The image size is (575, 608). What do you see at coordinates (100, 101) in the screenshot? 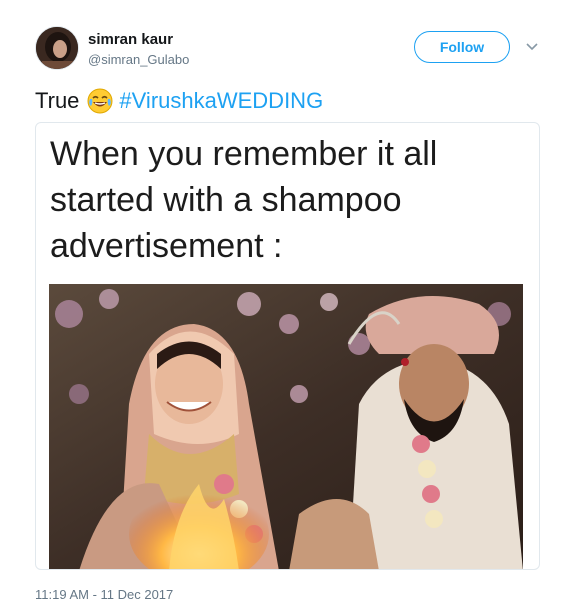
I see `face-with-tears-of-joy-icon` at bounding box center [100, 101].